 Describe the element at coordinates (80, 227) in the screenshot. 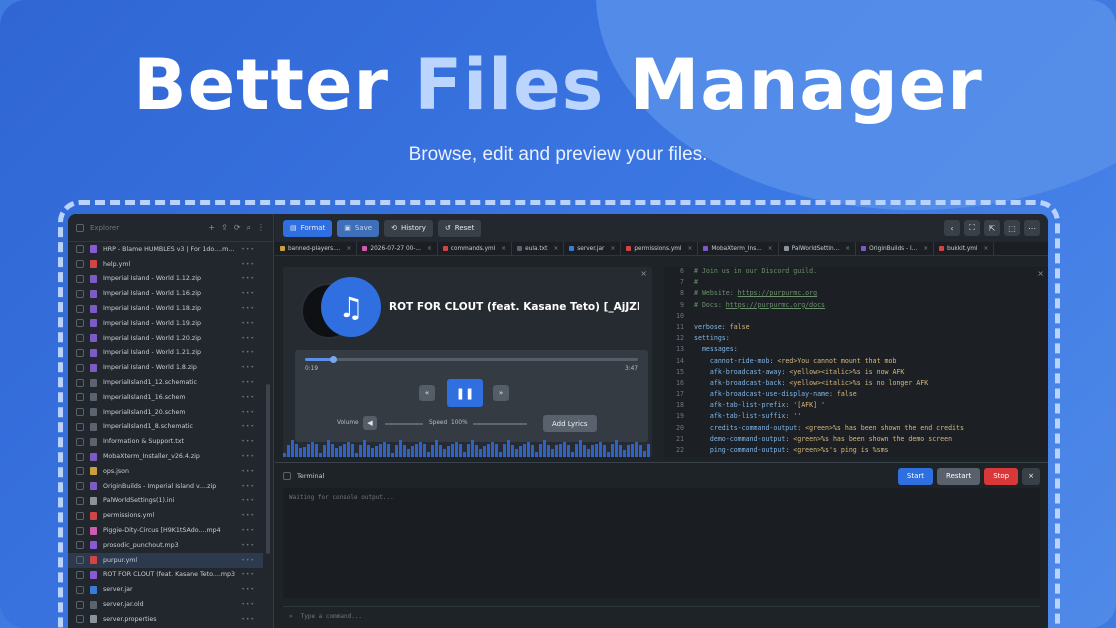

I see `select-all-checkbox` at that location.